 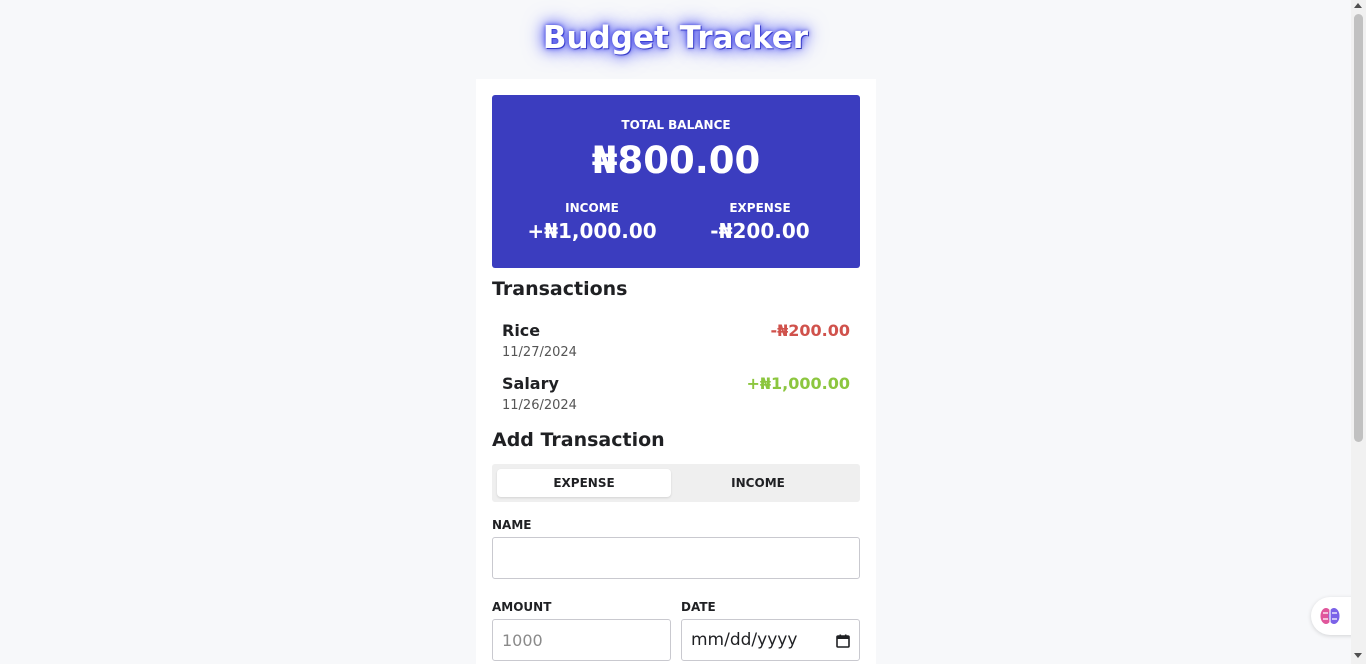 I want to click on transaction-amount: +₦1,000.00, so click(x=798, y=383).